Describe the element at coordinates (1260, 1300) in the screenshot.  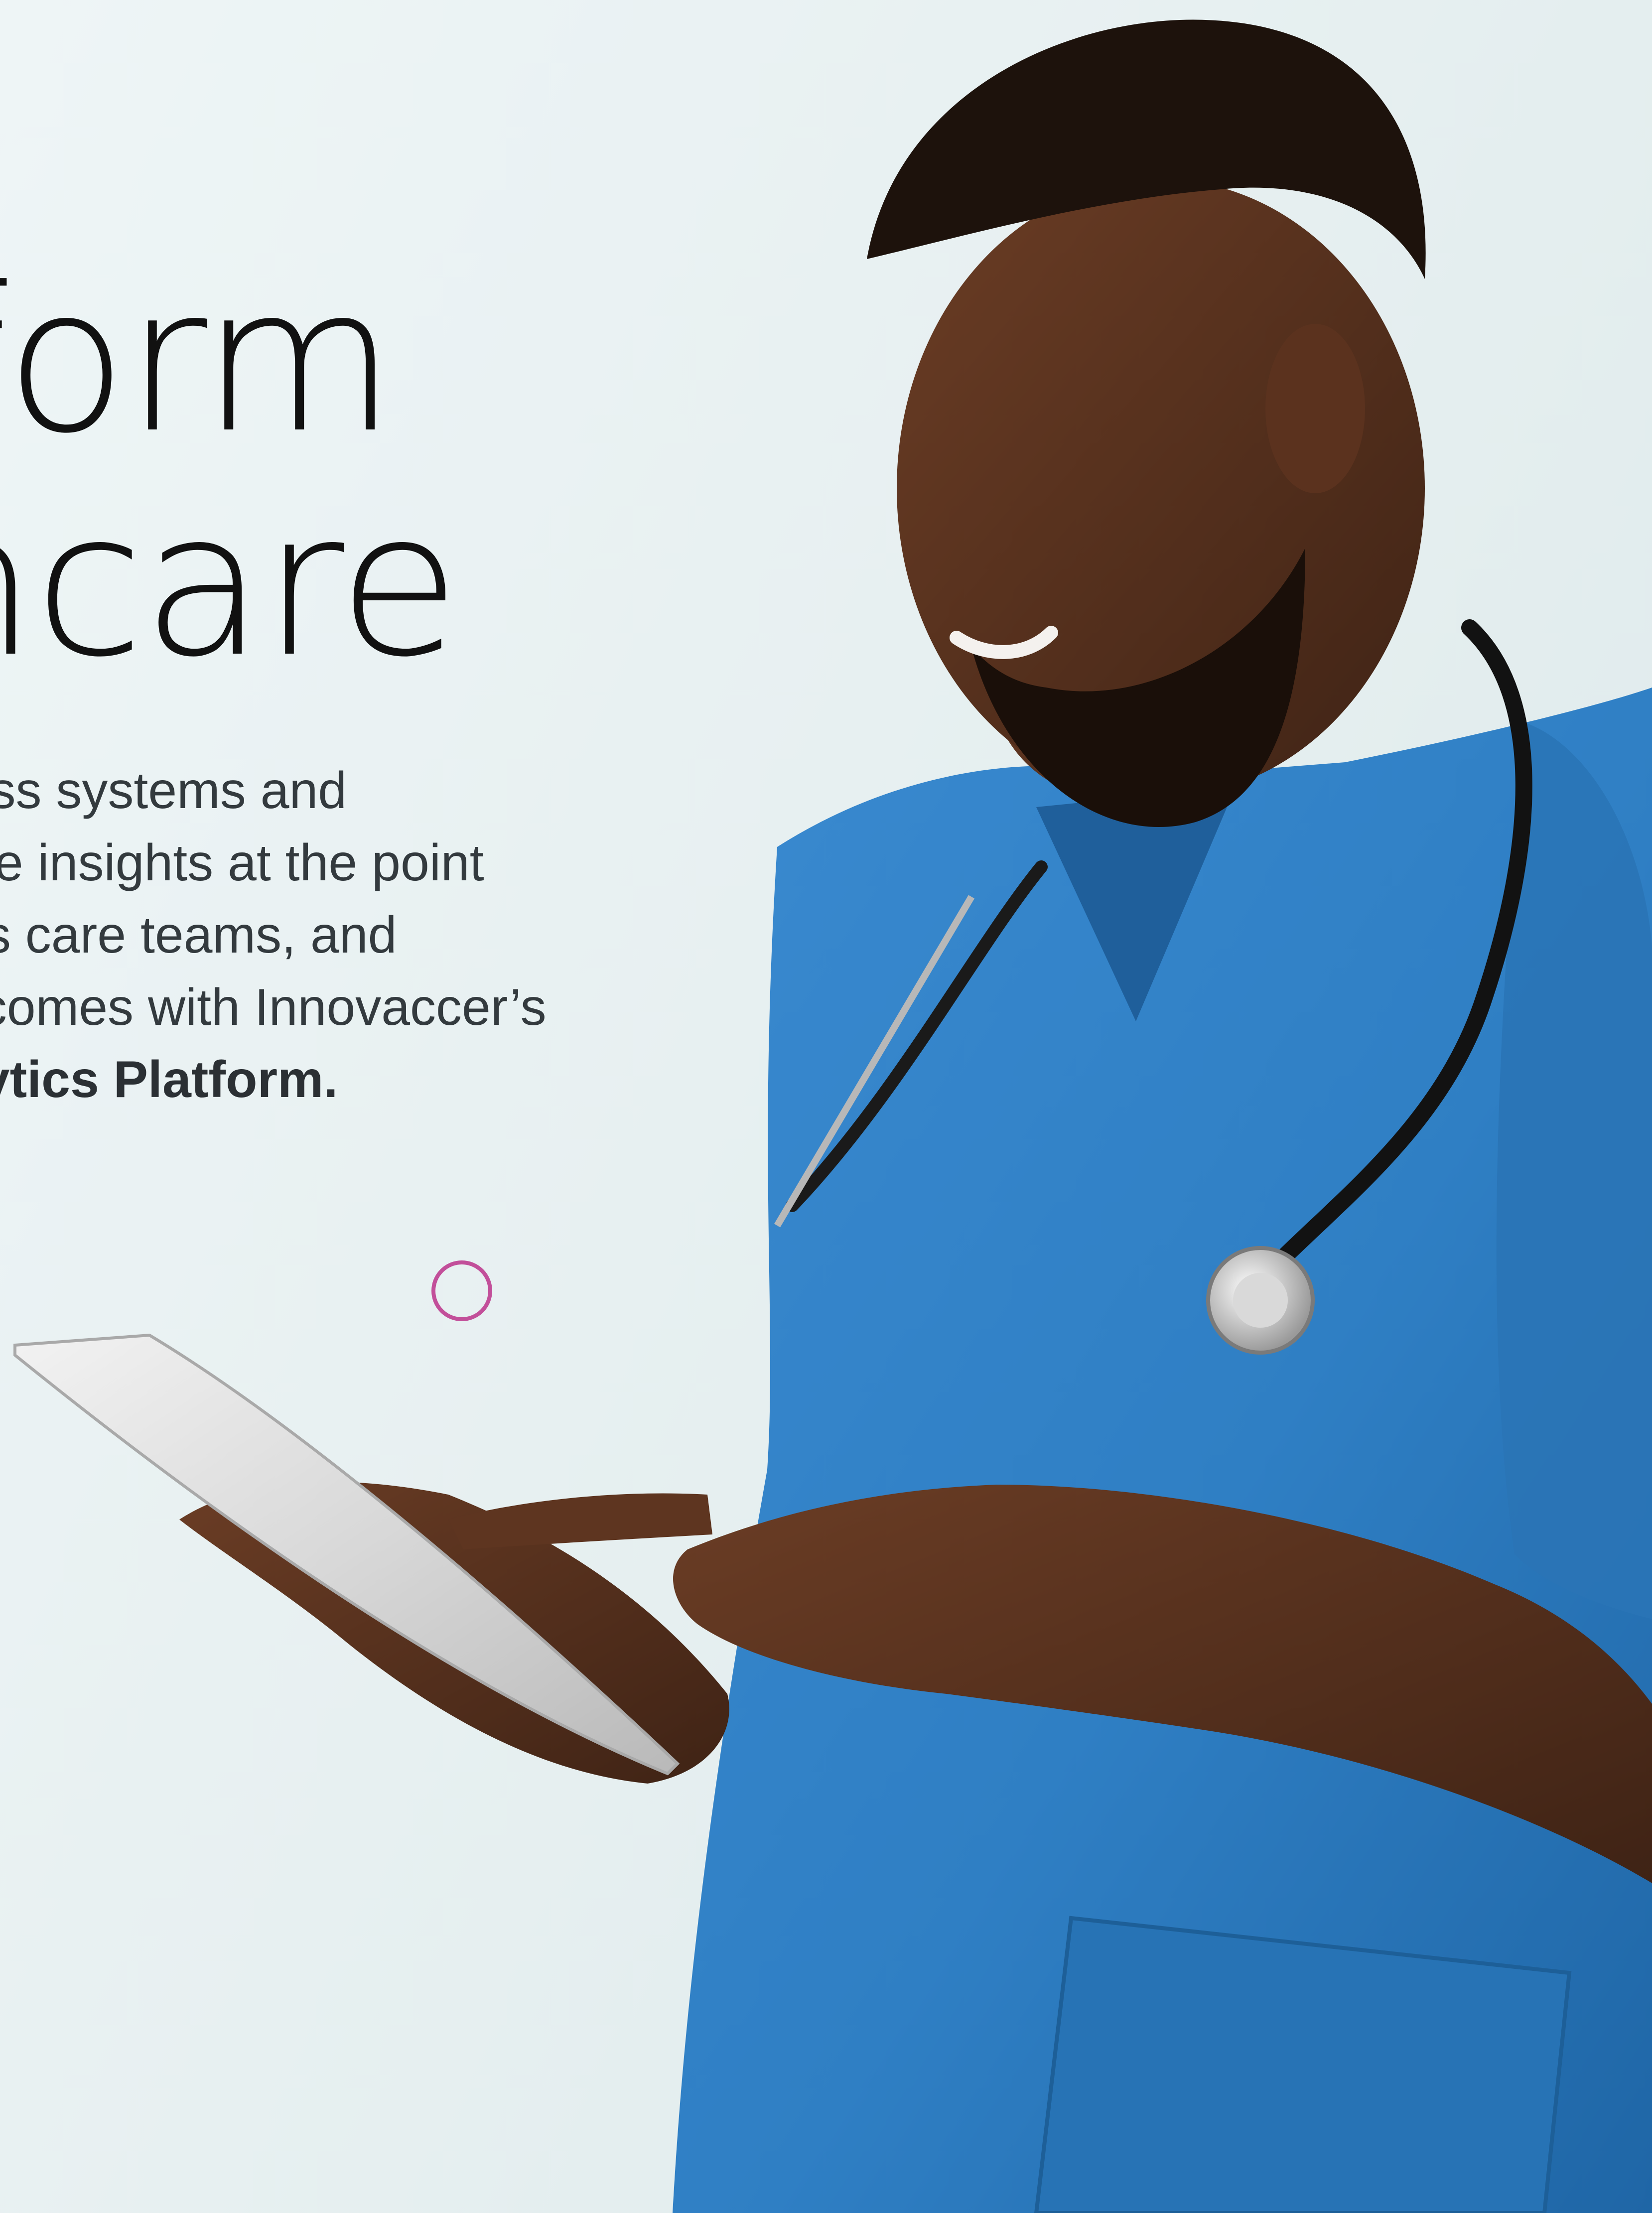
I see `stethoscope-bell-inner` at that location.